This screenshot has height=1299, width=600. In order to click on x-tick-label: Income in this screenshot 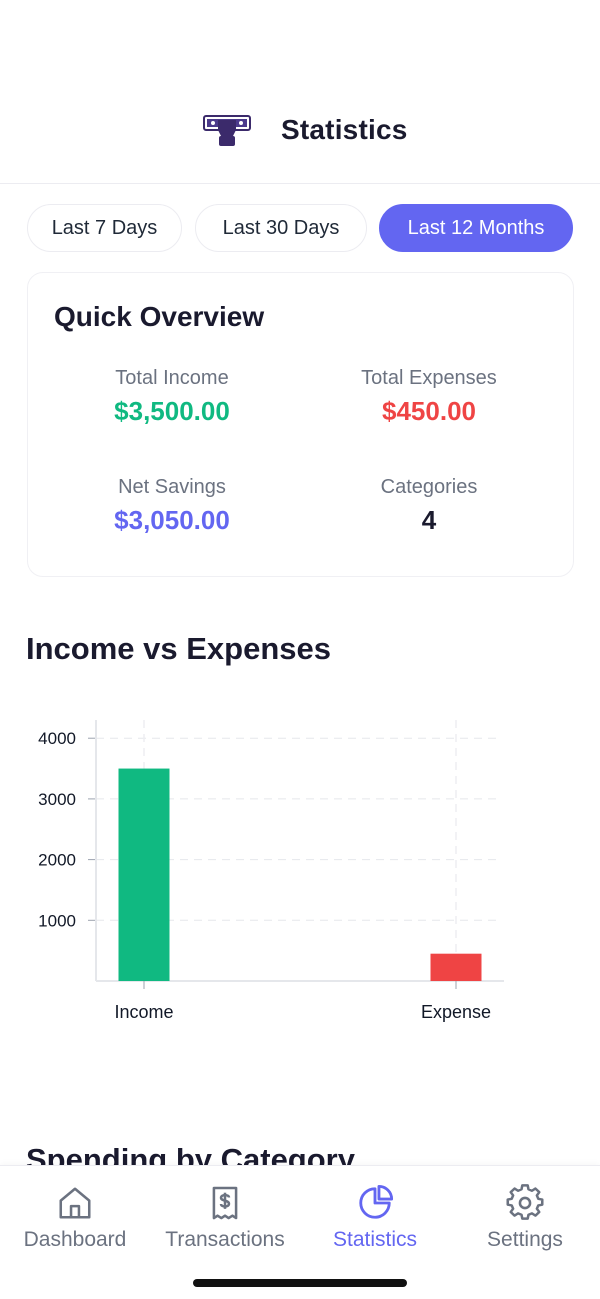, I will do `click(143, 1012)`.